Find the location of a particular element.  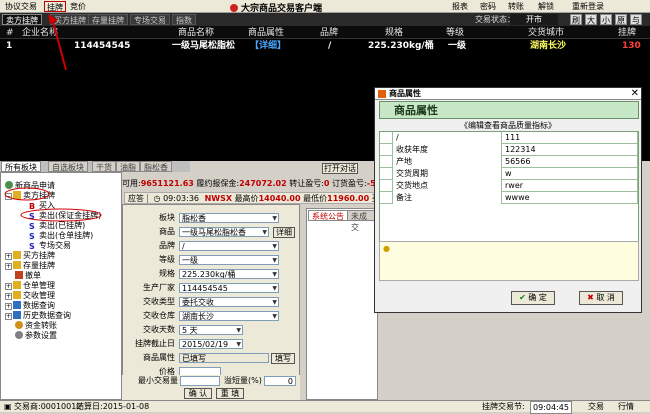

col-grade: 等级 is located at coordinates (455, 33).